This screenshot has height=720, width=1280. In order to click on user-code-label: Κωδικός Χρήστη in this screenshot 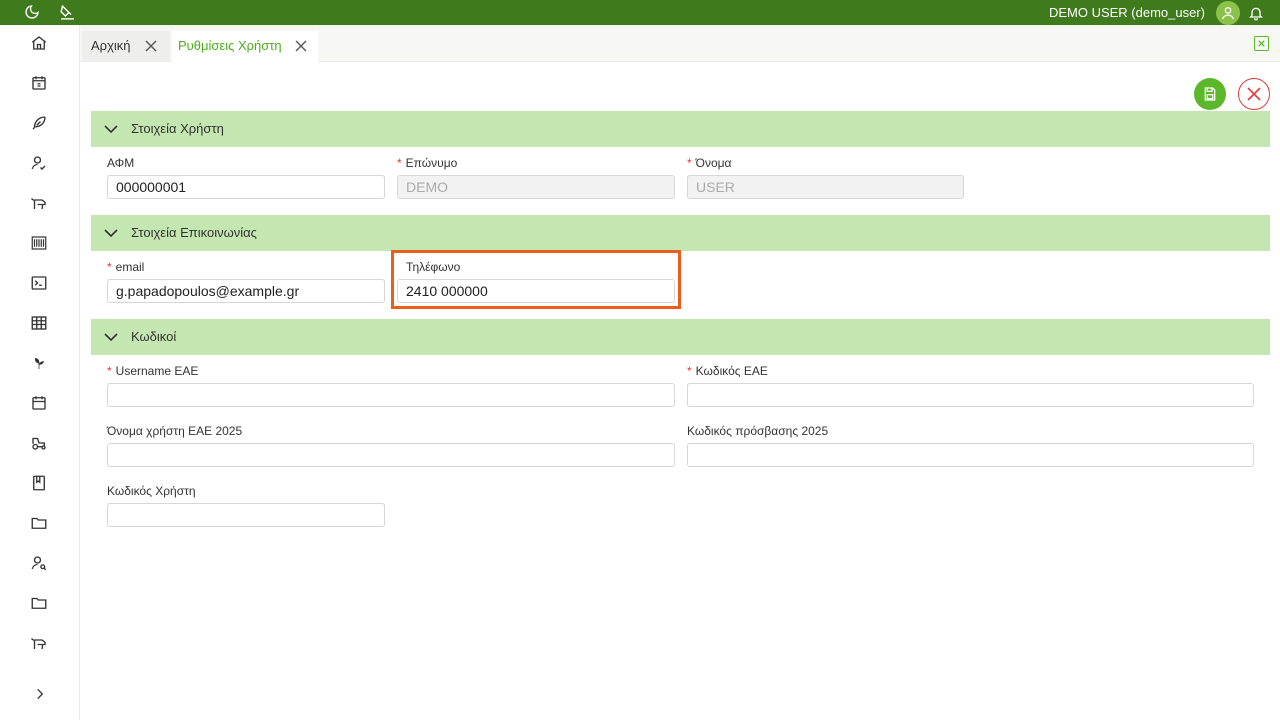, I will do `click(151, 491)`.